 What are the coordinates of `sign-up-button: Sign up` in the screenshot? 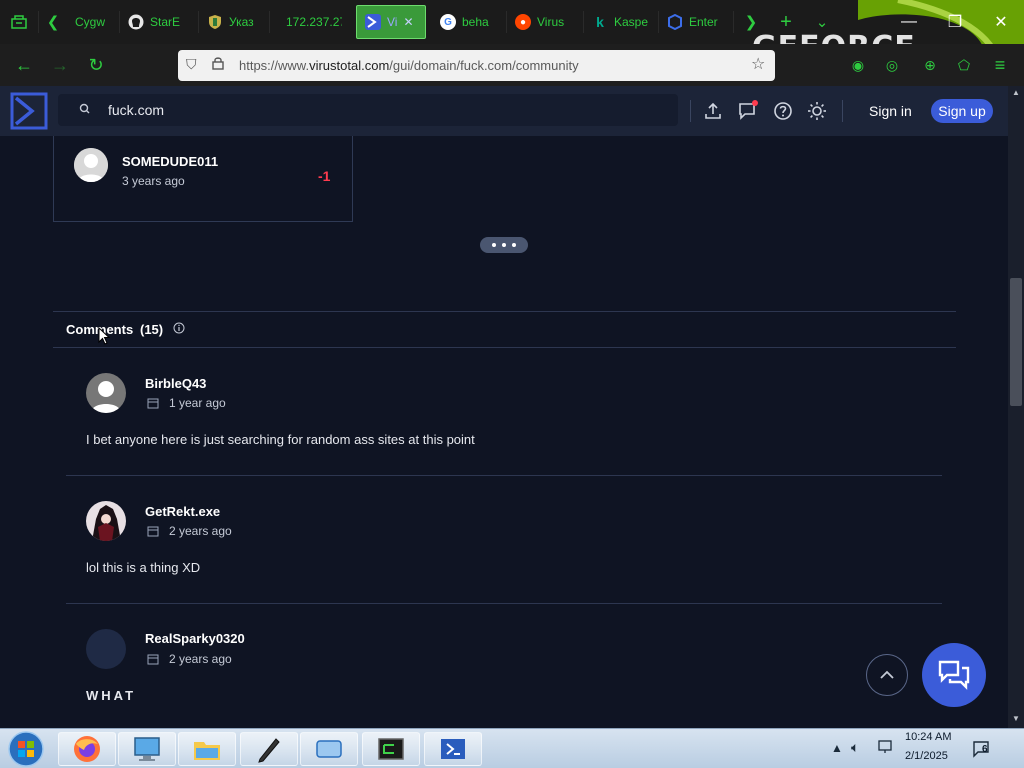 It's located at (962, 111).